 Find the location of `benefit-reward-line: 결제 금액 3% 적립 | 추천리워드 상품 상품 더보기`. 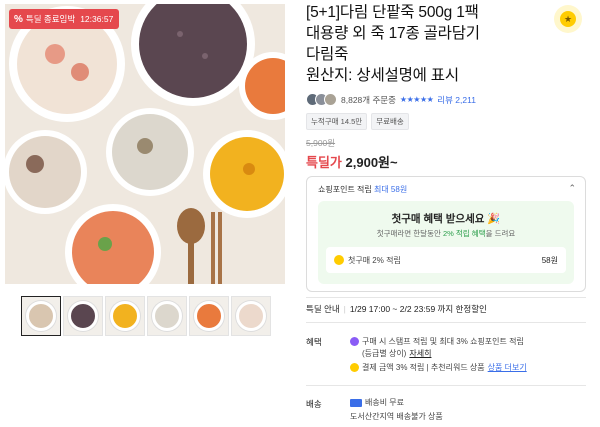

benefit-reward-line: 결제 금액 3% 적립 | 추천리워드 상품 상품 더보기 is located at coordinates (438, 367).